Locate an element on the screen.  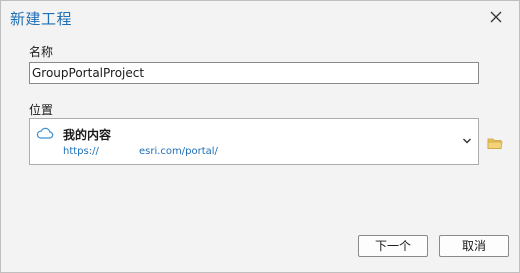
next-button: 下一个 is located at coordinates (393, 246).